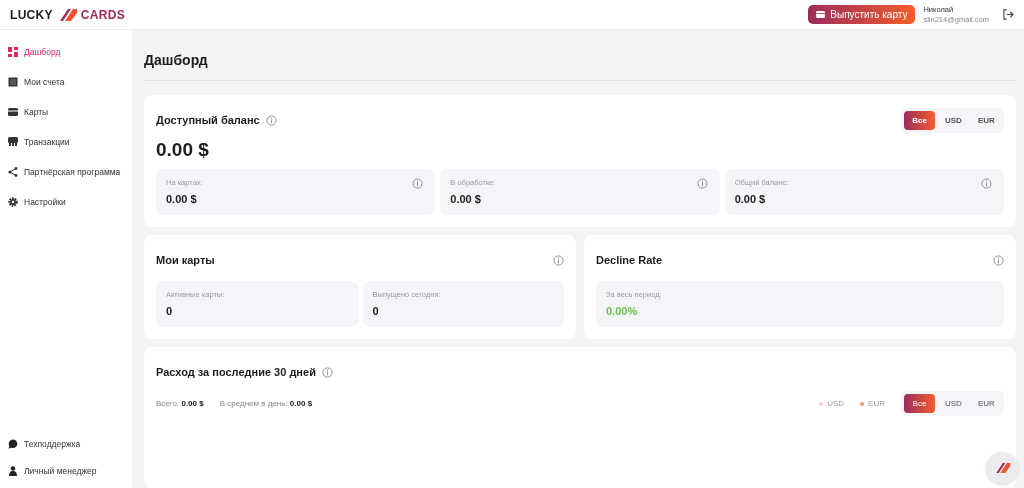 The image size is (1024, 488). What do you see at coordinates (13, 443) in the screenshot?
I see `chat-icon` at bounding box center [13, 443].